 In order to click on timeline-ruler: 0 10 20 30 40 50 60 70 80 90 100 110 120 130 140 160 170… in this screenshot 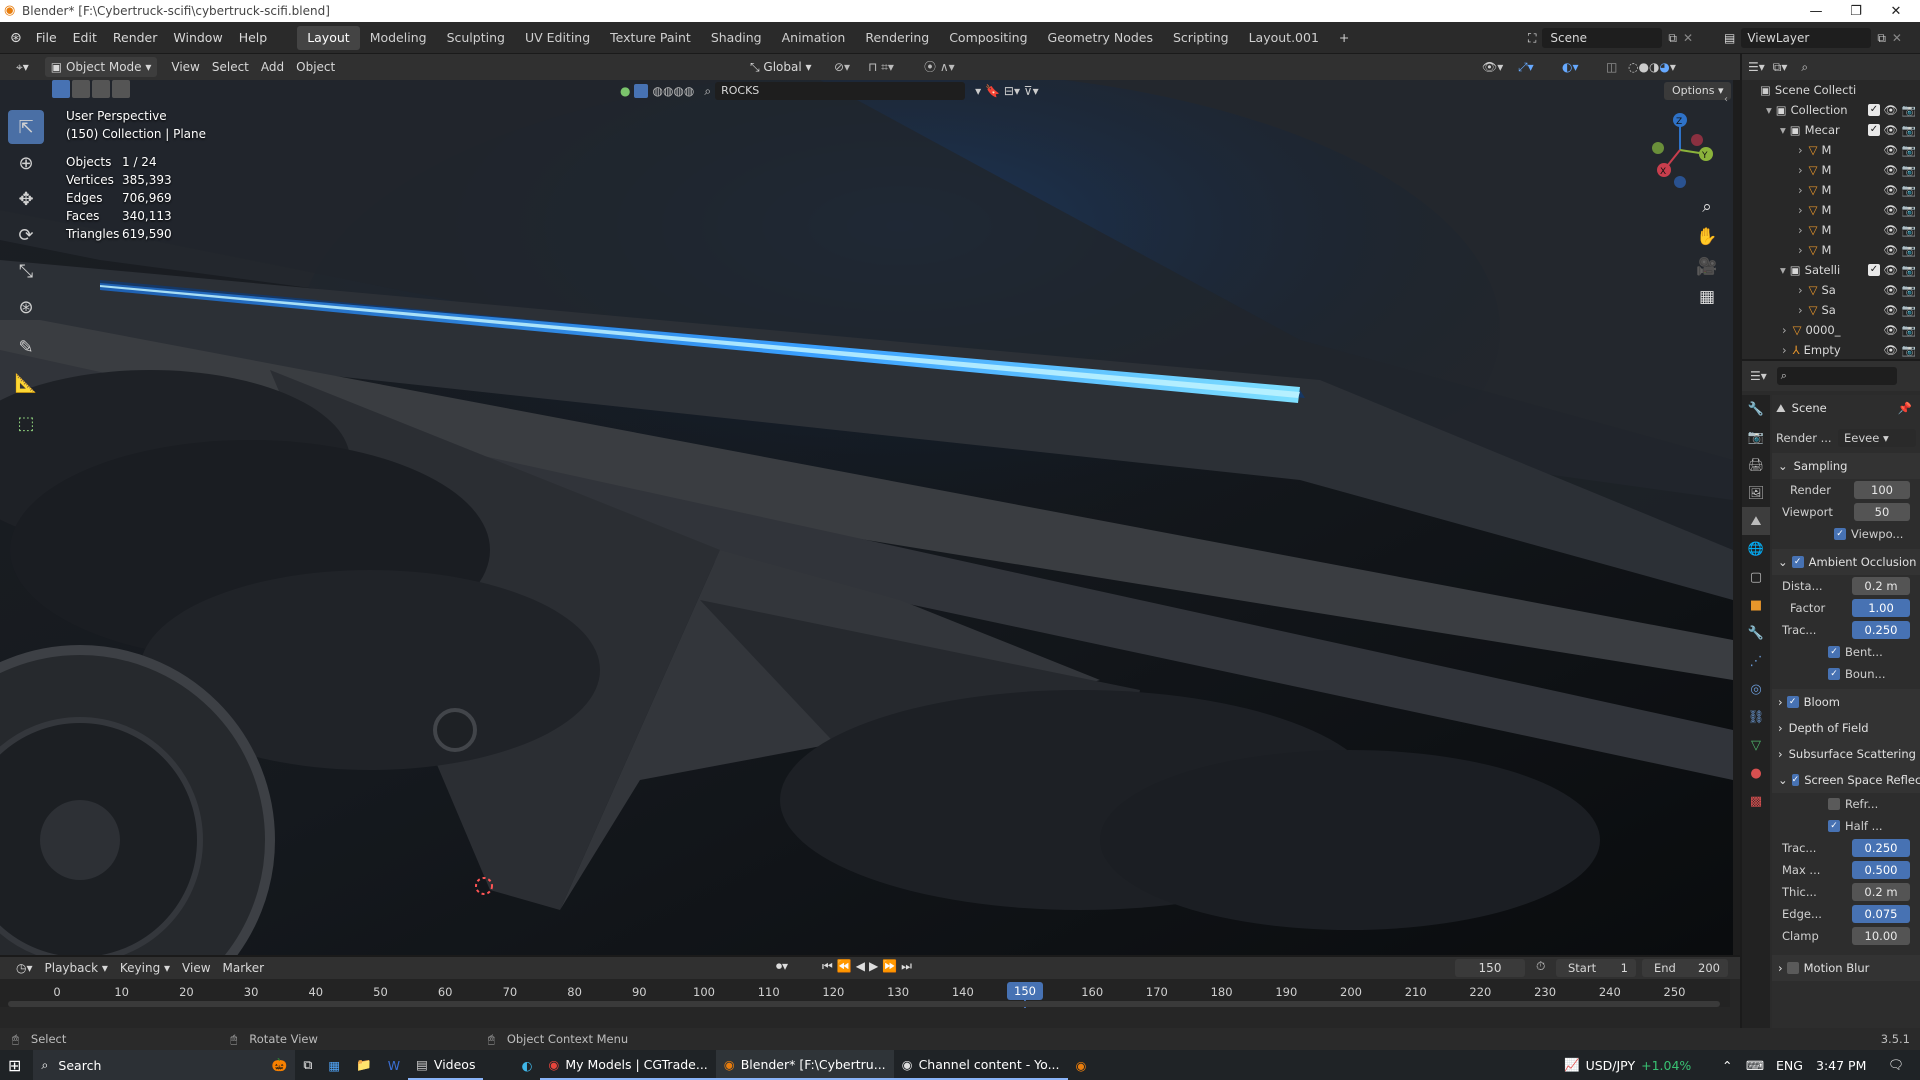, I will do `click(865, 993)`.